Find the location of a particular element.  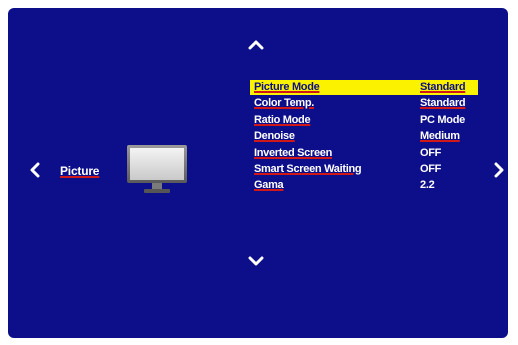

chevron-up-icon is located at coordinates (256, 45).